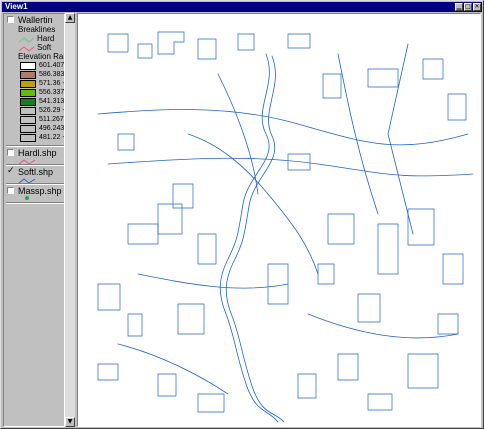  Describe the element at coordinates (70, 18) in the screenshot. I see `scroll-up-arrow-icon: ▲` at that location.